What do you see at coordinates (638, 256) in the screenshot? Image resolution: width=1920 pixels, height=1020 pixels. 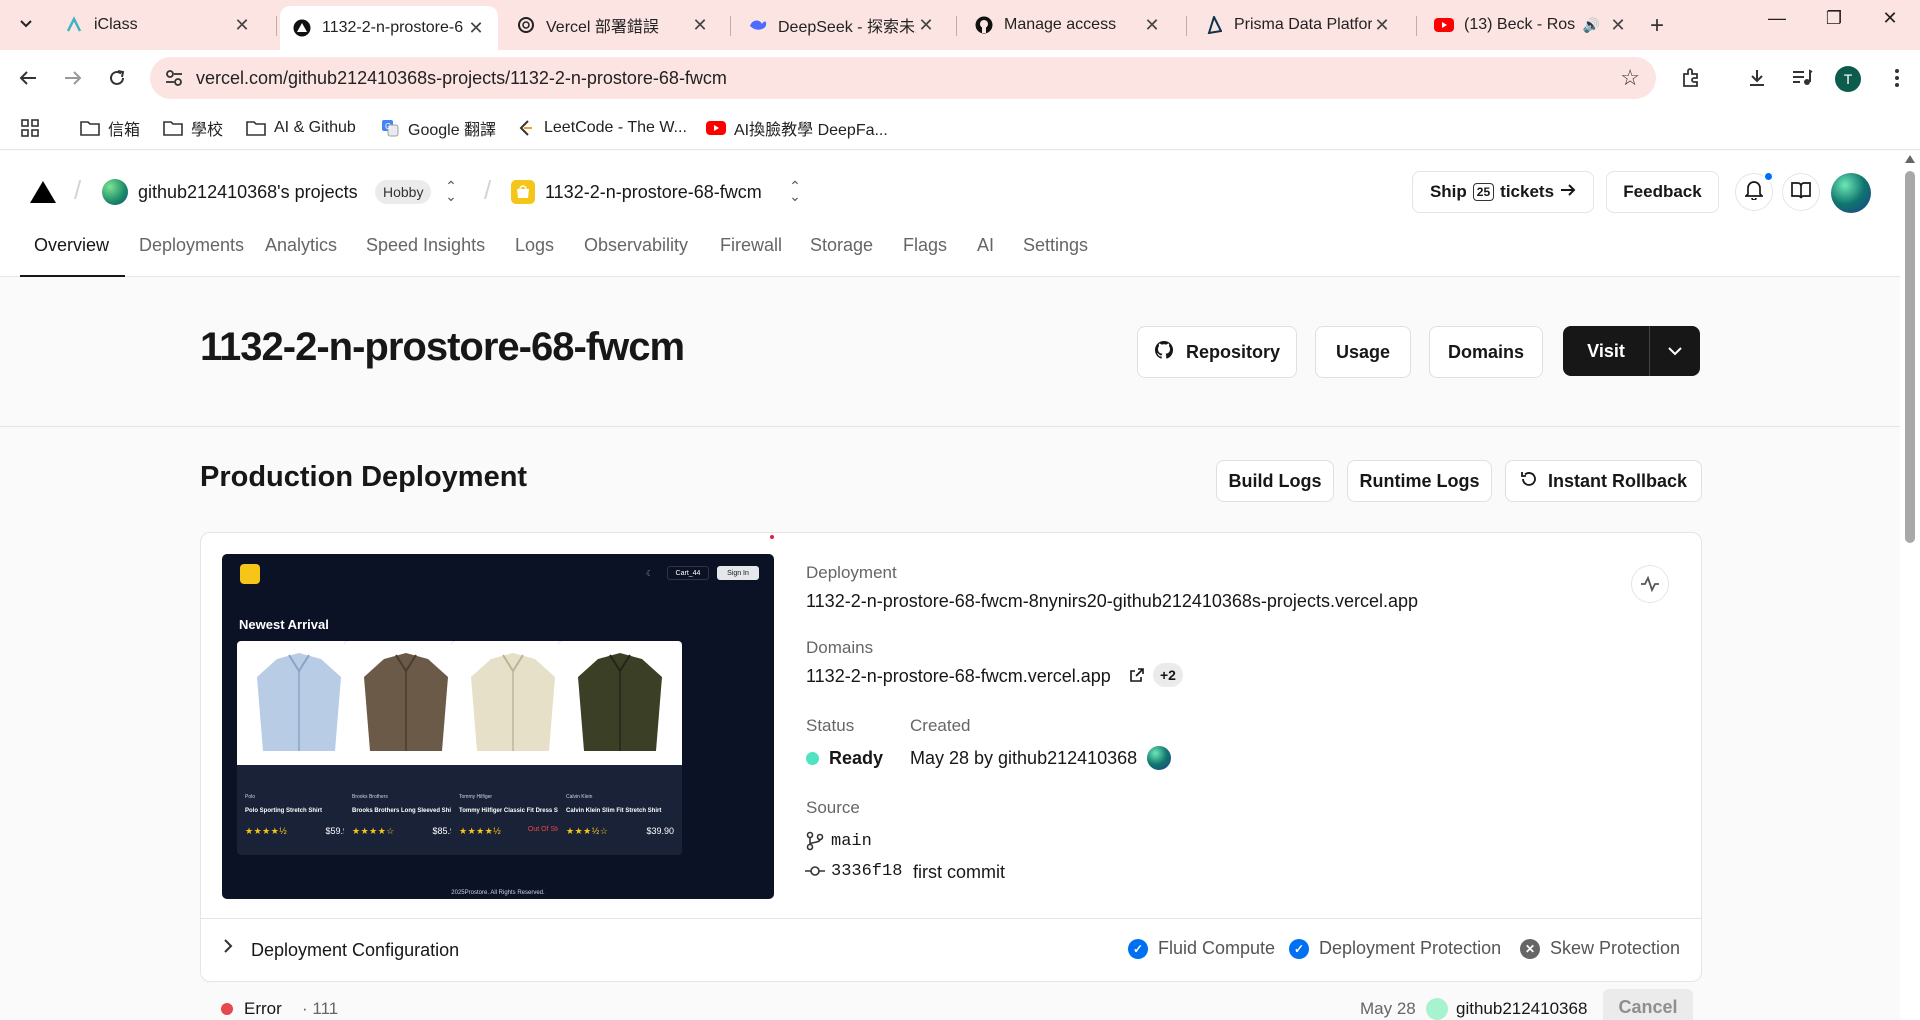 I see `tab-observability: Observability` at bounding box center [638, 256].